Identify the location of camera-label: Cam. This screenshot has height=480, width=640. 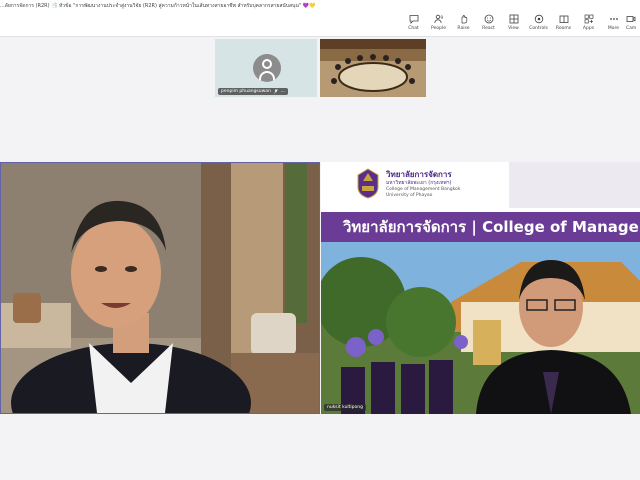
(631, 28).